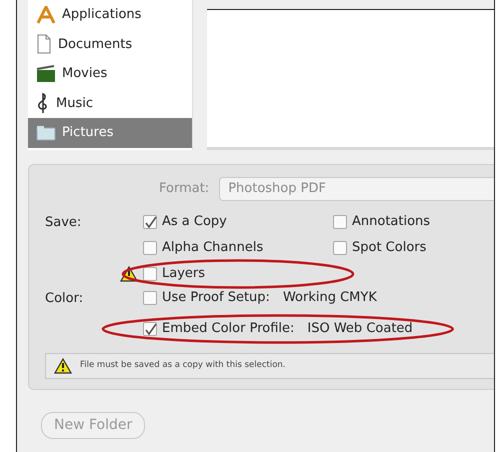 This screenshot has height=452, width=496. I want to click on sidebar-item: Applications, so click(110, 15).